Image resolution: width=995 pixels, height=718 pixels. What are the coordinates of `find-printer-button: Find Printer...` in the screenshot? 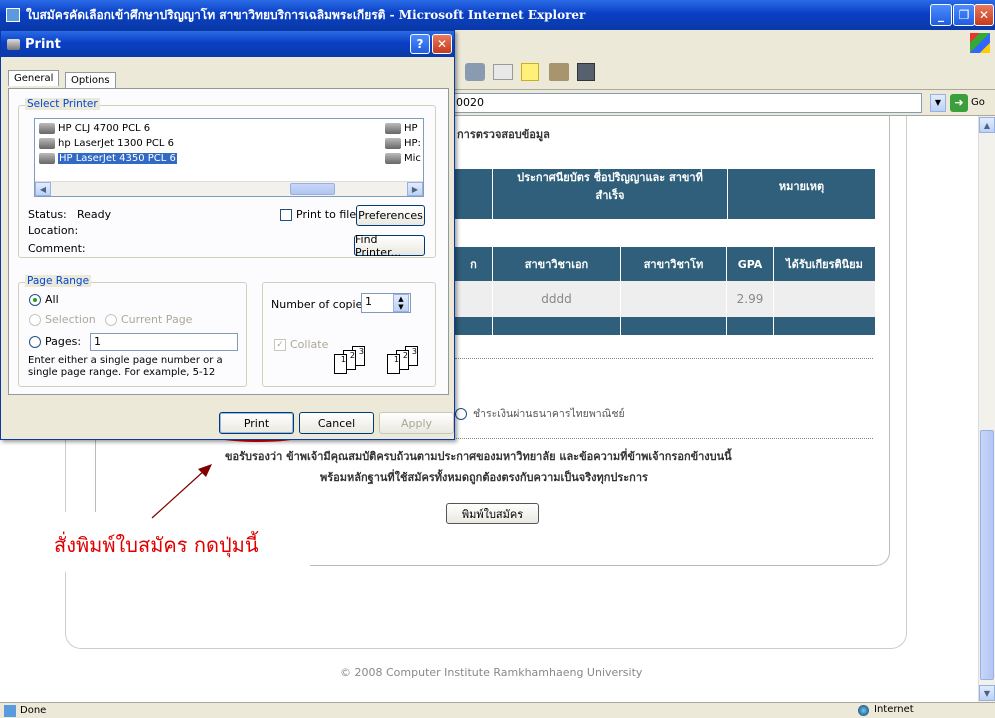 It's located at (389, 246).